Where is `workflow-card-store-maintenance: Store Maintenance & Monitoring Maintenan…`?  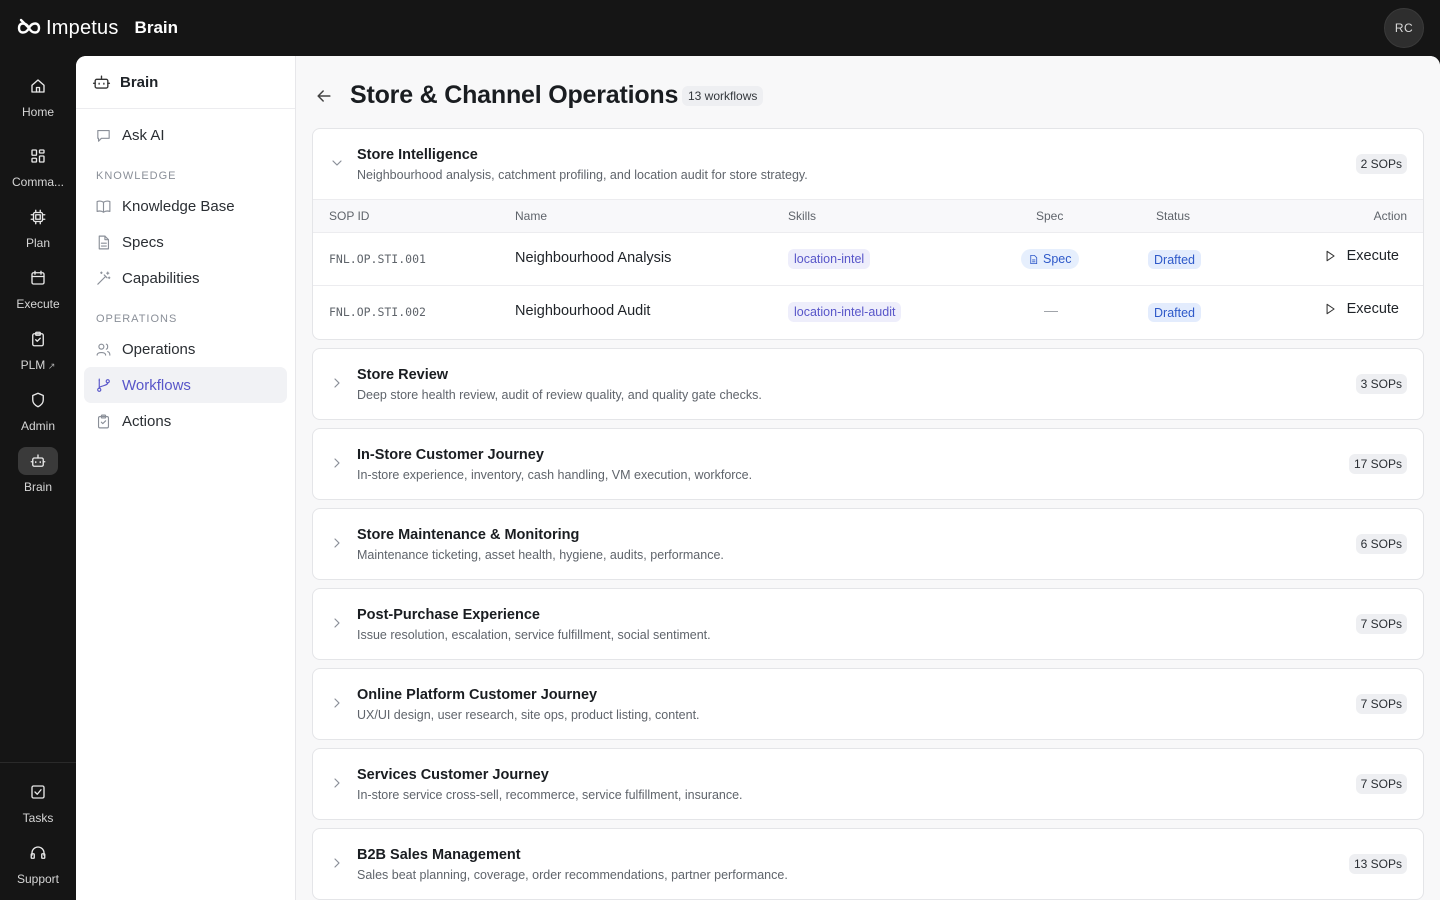 workflow-card-store-maintenance: Store Maintenance & Monitoring Maintenan… is located at coordinates (868, 544).